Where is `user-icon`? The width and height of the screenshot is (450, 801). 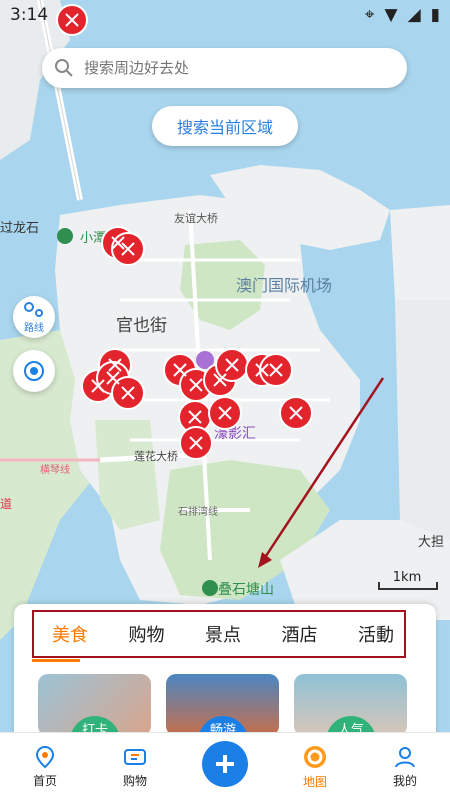
user-icon is located at coordinates (405, 757).